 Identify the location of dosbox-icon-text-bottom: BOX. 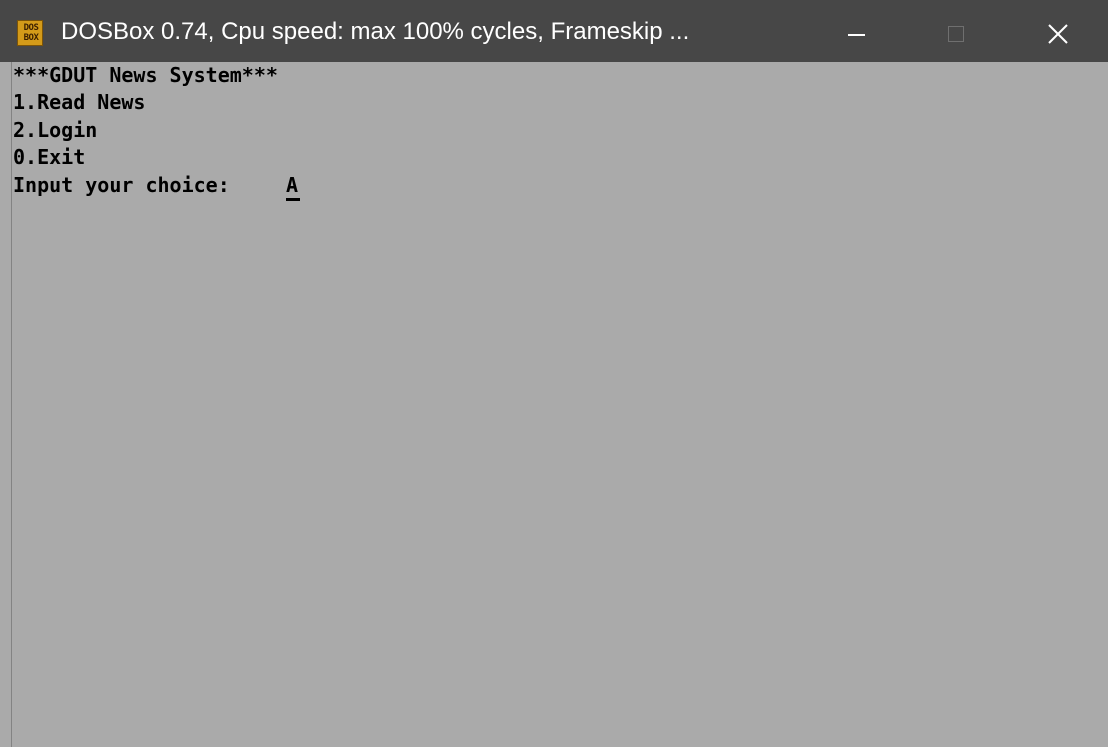
(31, 38).